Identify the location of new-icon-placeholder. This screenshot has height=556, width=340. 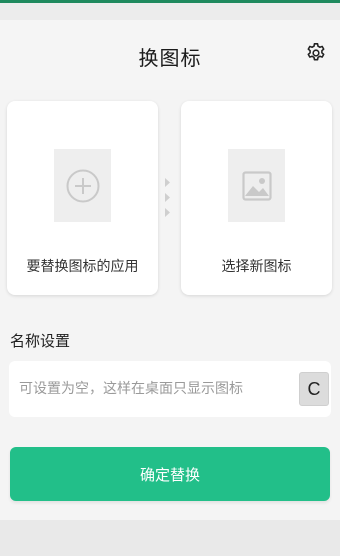
(256, 185).